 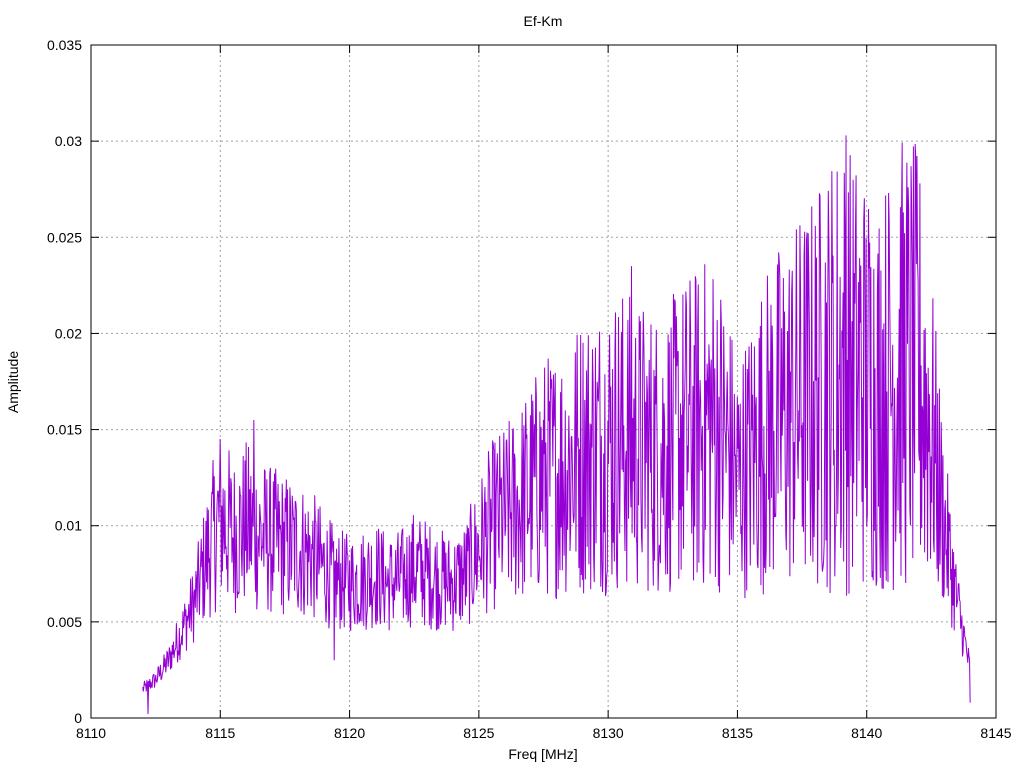 I want to click on y-tick-label: 0.01, so click(x=68, y=526).